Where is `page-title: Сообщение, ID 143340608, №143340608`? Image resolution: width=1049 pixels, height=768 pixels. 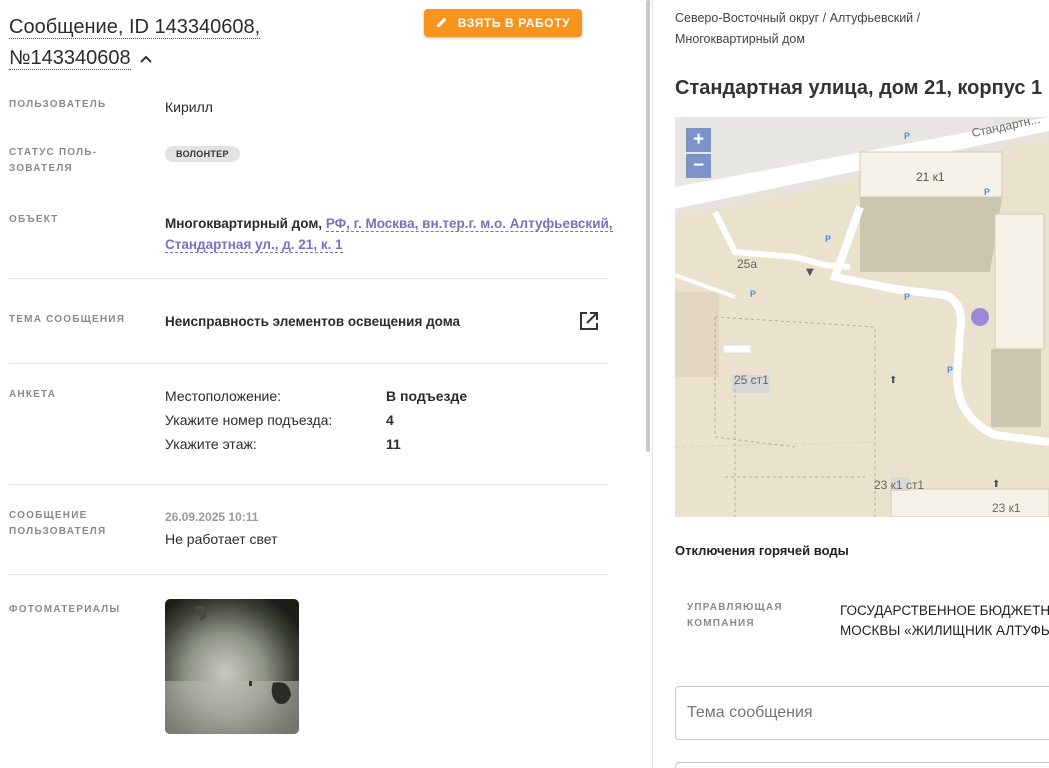
page-title: Сообщение, ID 143340608, №143340608 is located at coordinates (135, 43).